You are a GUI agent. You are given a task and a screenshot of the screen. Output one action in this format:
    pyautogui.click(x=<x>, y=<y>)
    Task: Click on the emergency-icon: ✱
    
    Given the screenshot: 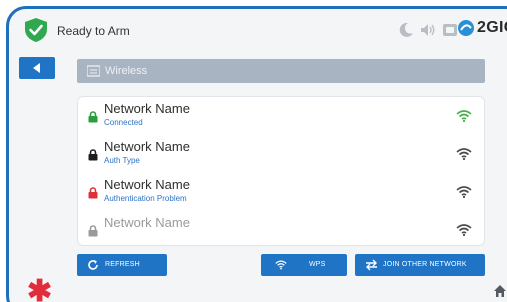 What is the action you would take?
    pyautogui.click(x=39, y=289)
    